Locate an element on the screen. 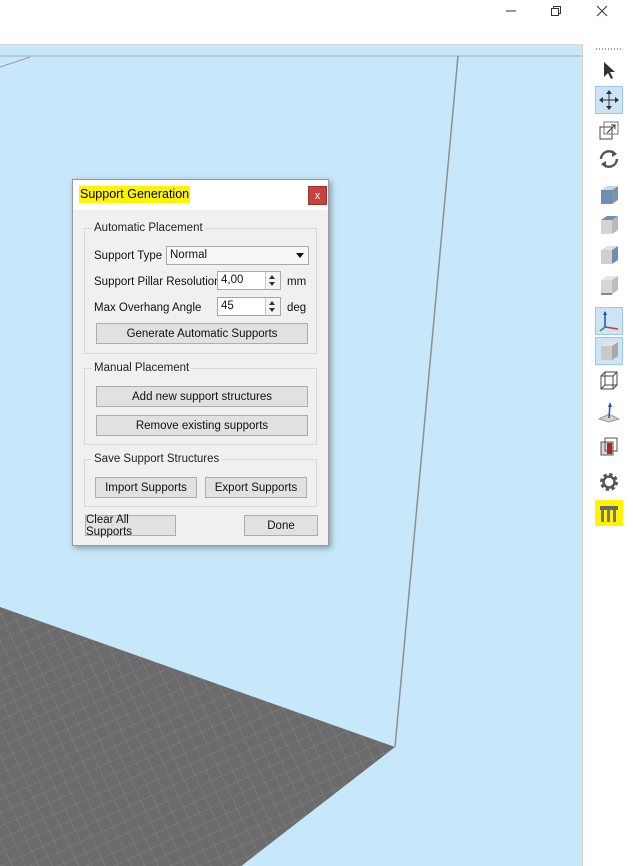 The height and width of the screenshot is (866, 633). select-tool-button is located at coordinates (609, 70).